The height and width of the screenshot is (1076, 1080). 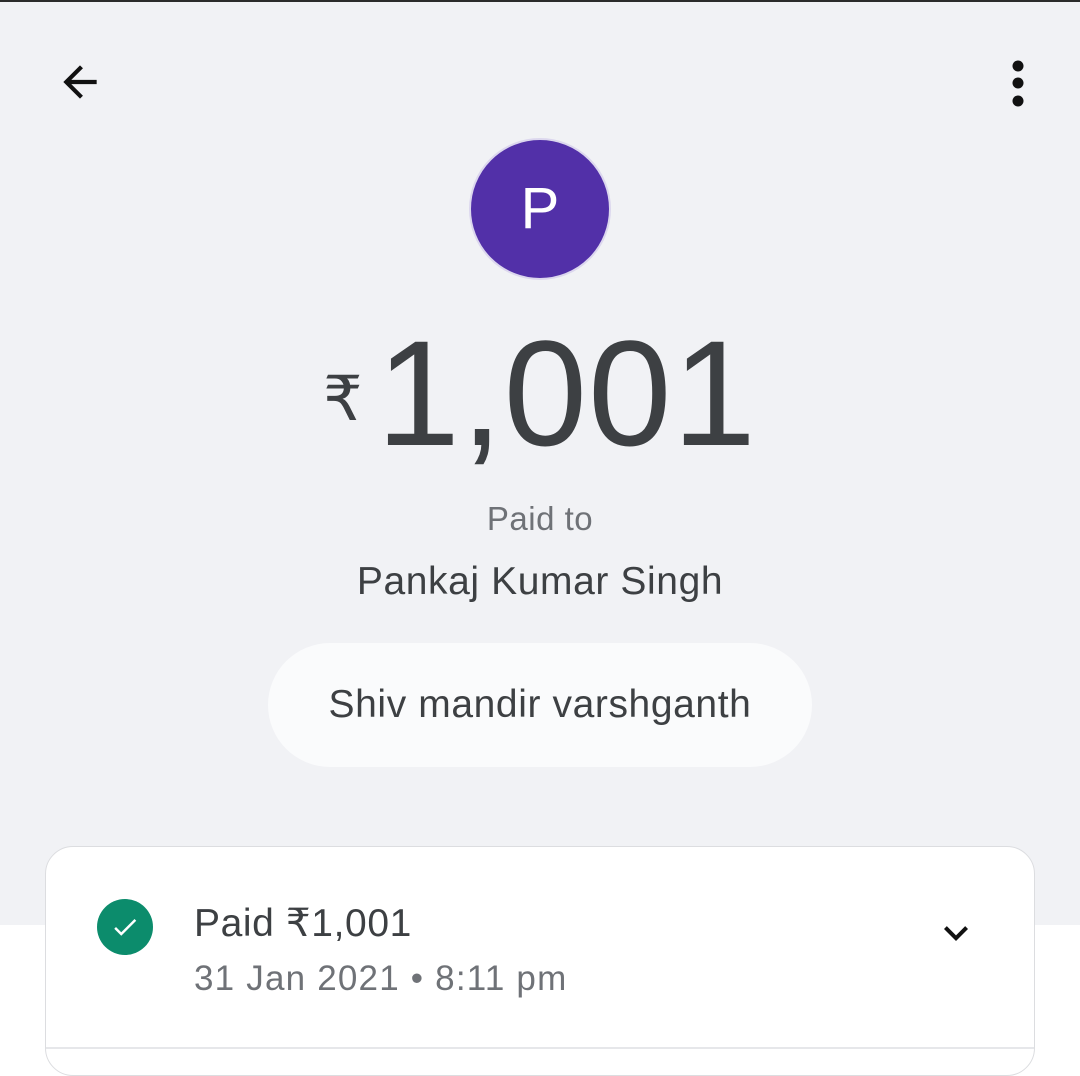 I want to click on more-options-button, so click(x=1018, y=82).